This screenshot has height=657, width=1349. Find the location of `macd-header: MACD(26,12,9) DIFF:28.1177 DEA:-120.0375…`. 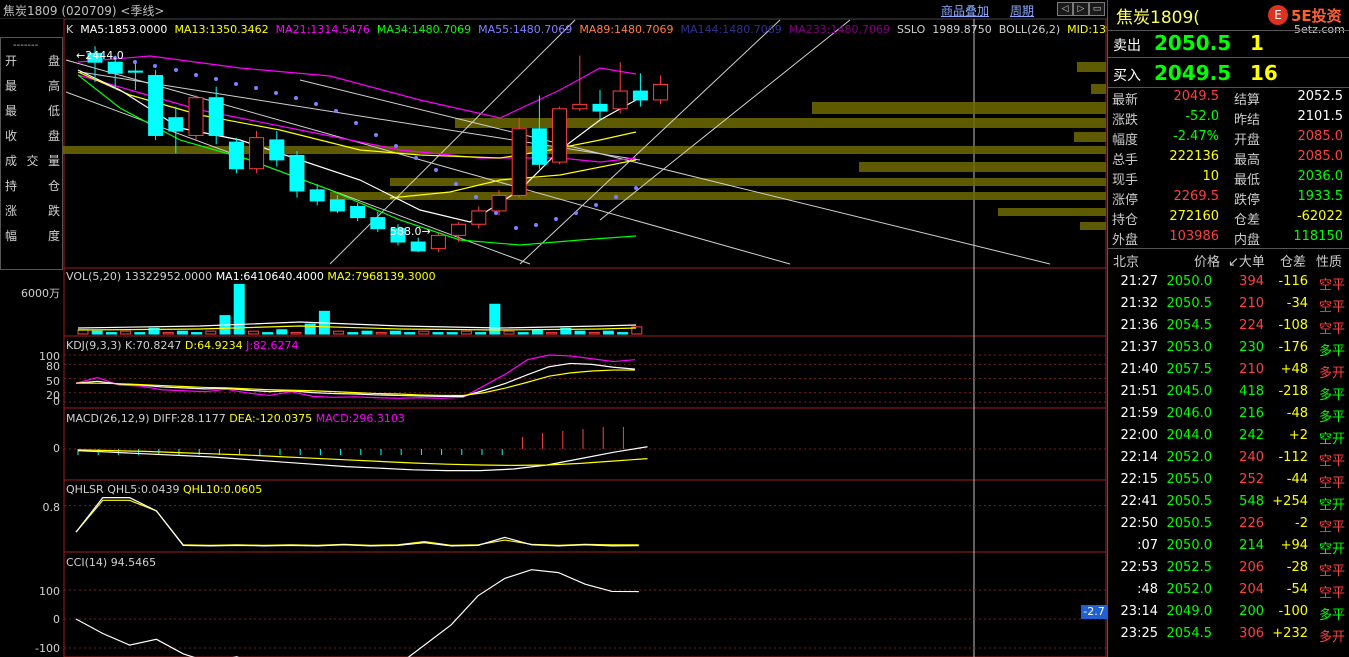

macd-header: MACD(26,12,9) DIFF:28.1177 DEA:-120.0375… is located at coordinates (235, 418).